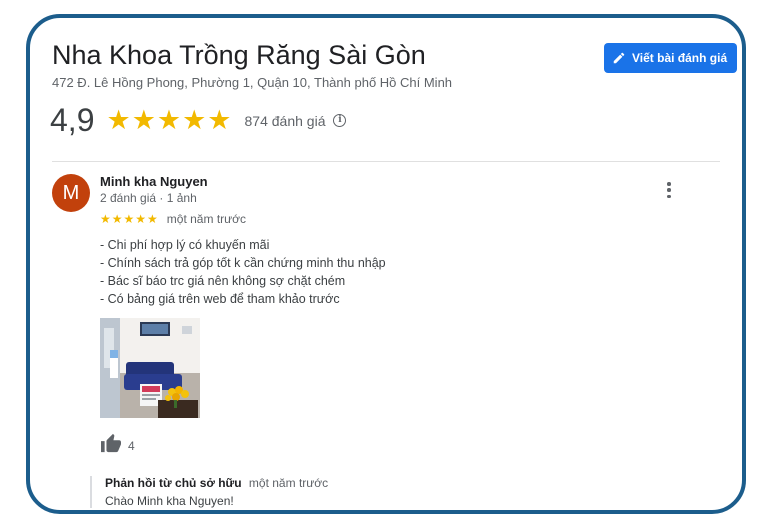  Describe the element at coordinates (72, 120) in the screenshot. I see `average-rating: 4,9` at that location.